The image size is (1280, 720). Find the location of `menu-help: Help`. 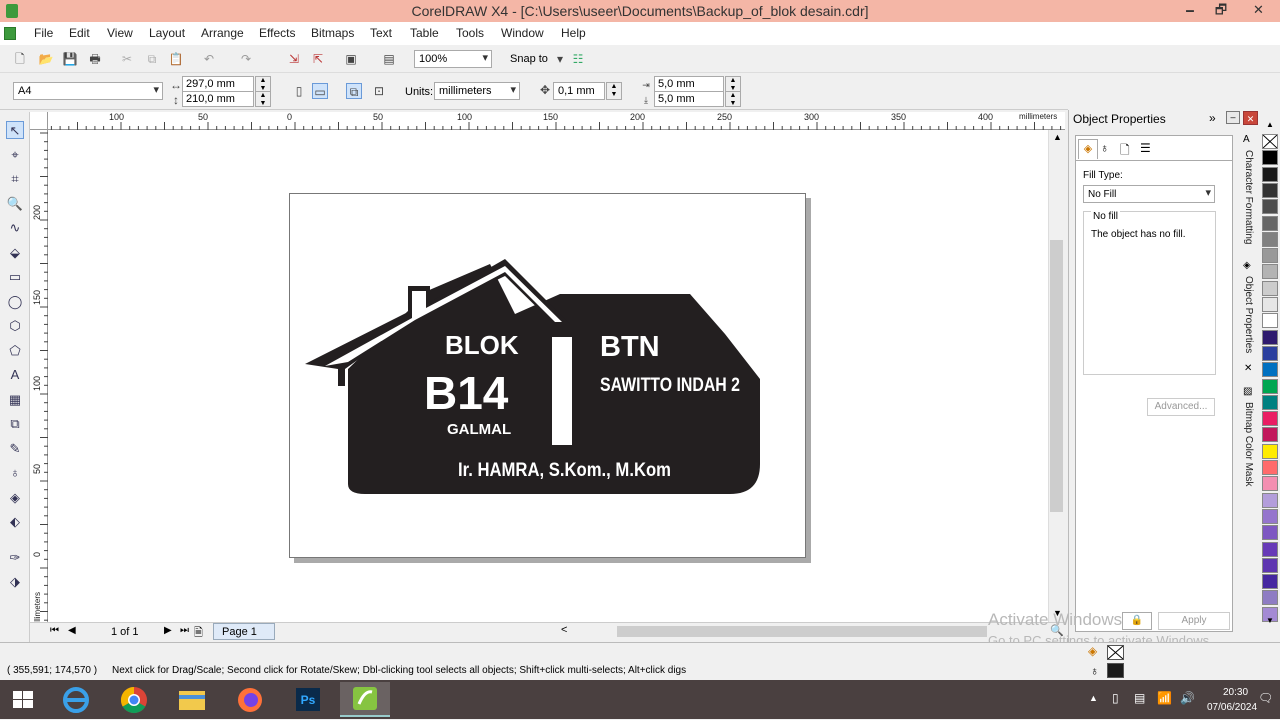

menu-help: Help is located at coordinates (573, 33).